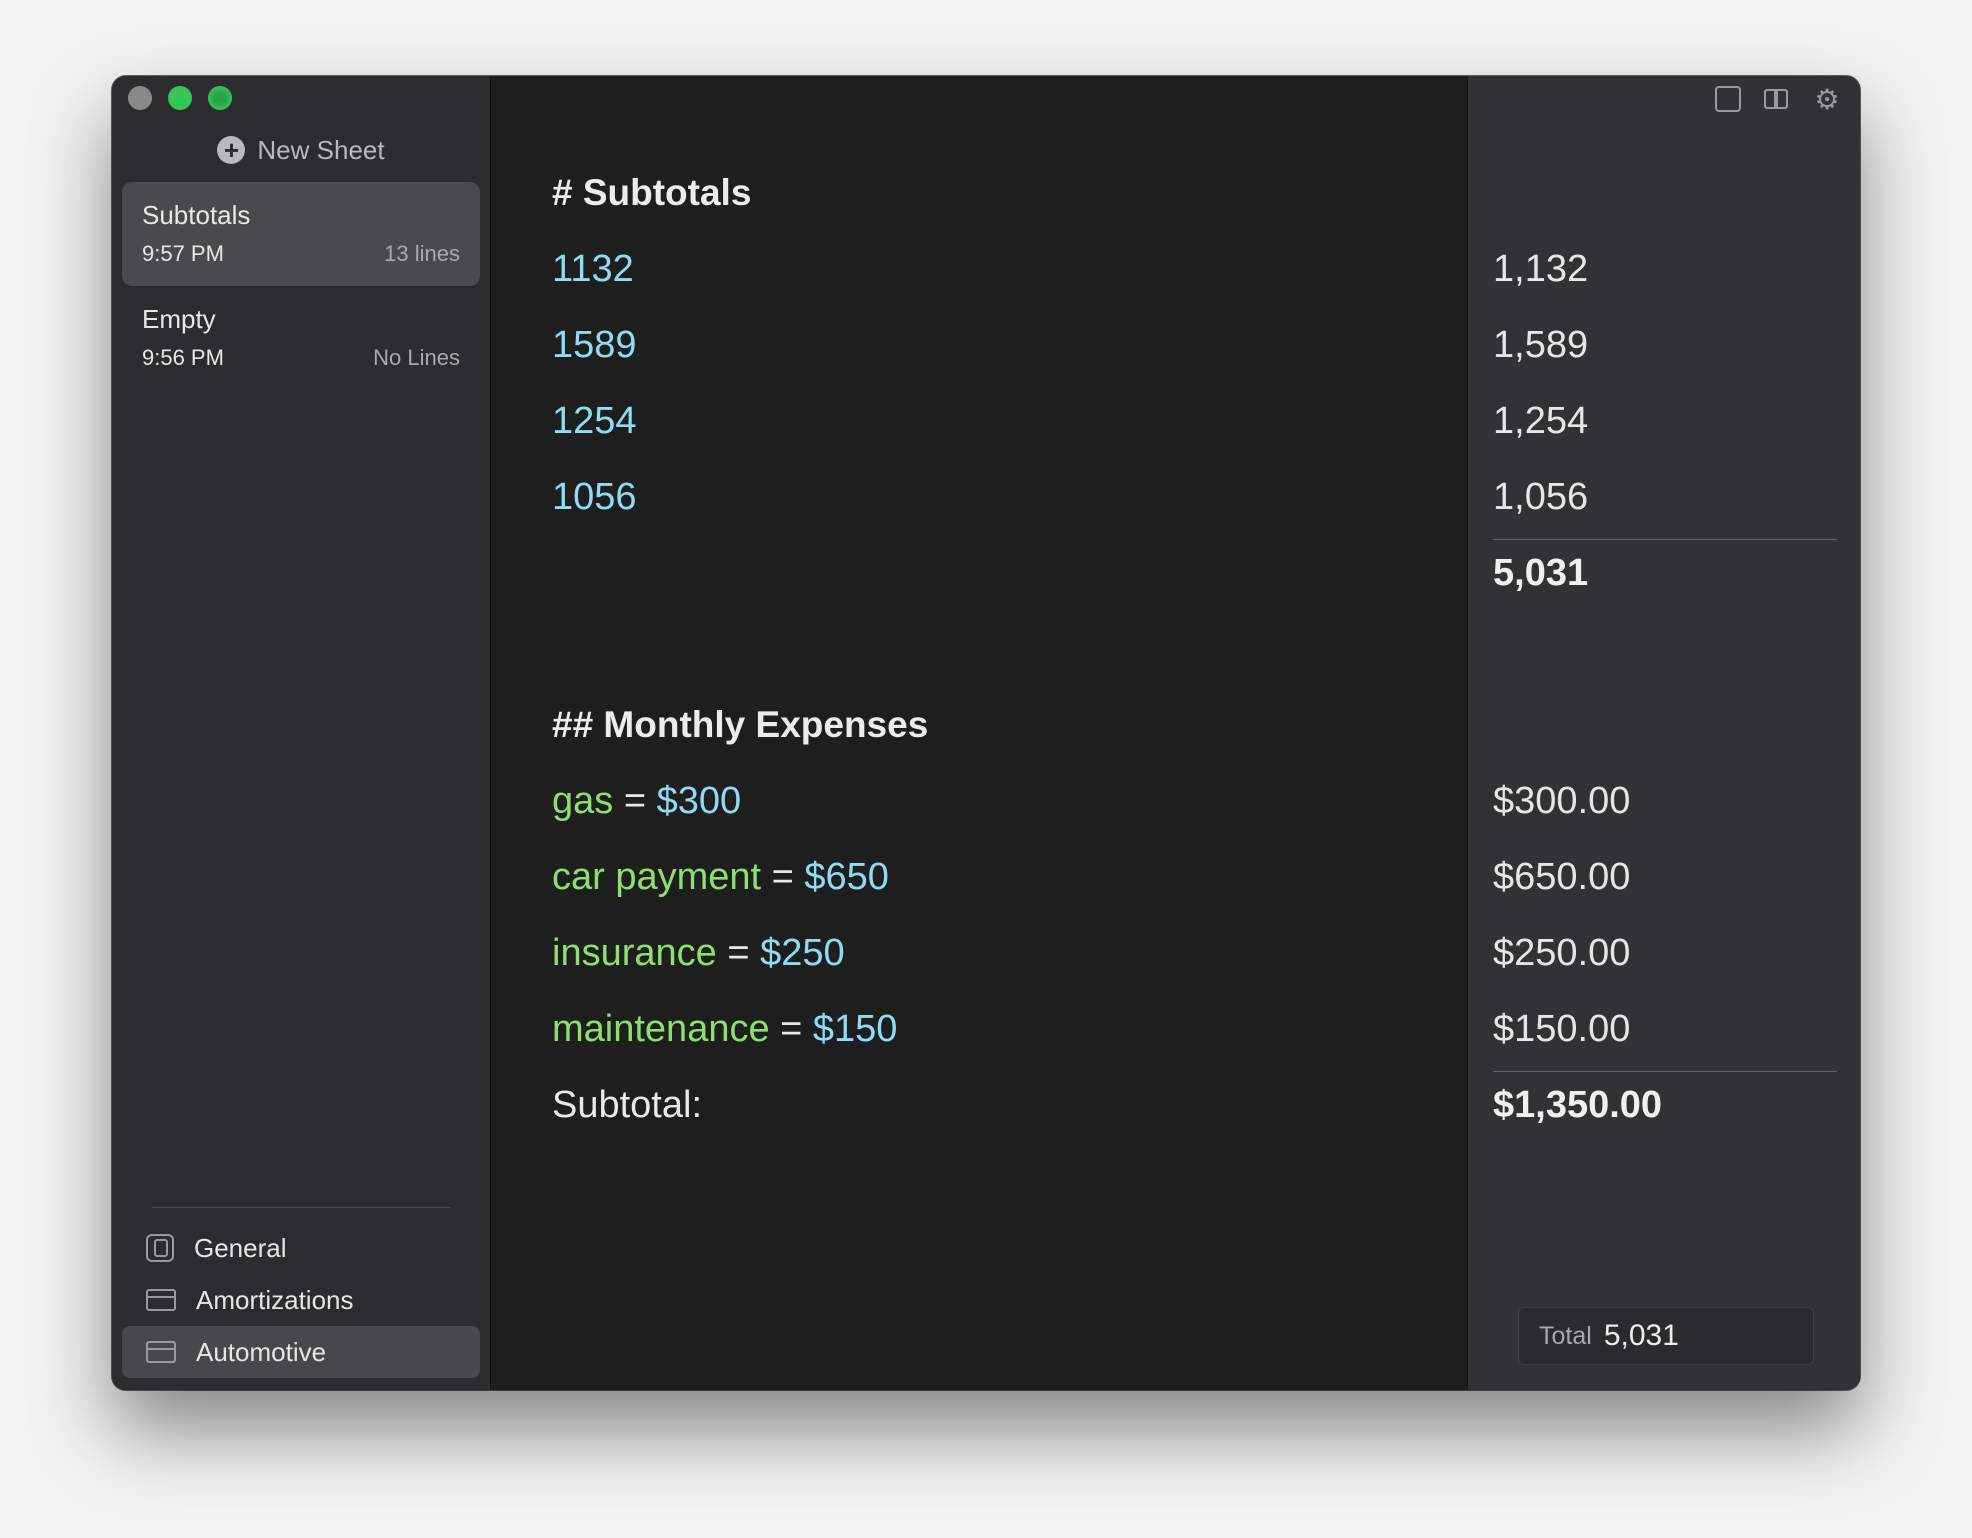  What do you see at coordinates (183, 357) in the screenshot?
I see `sheet-time: 9:56 PM` at bounding box center [183, 357].